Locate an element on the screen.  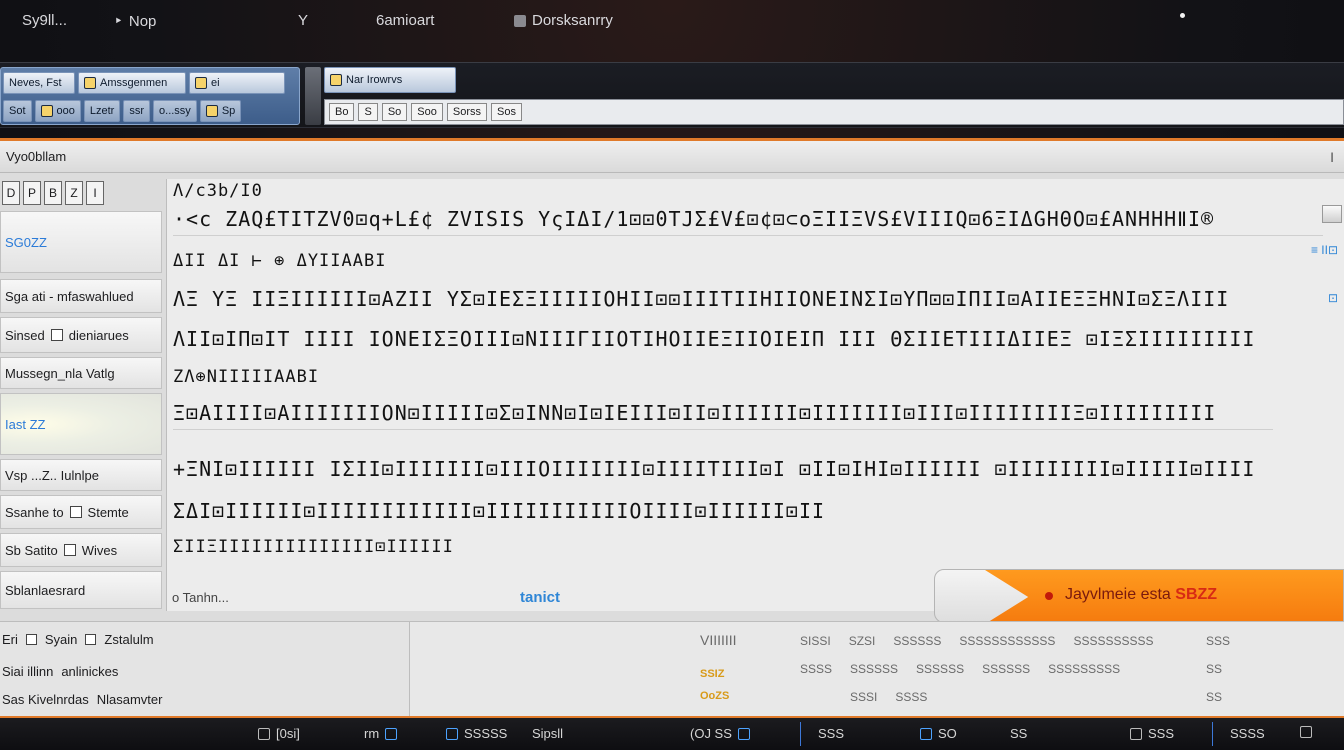
info-end: SS is located at coordinates (1214, 669).